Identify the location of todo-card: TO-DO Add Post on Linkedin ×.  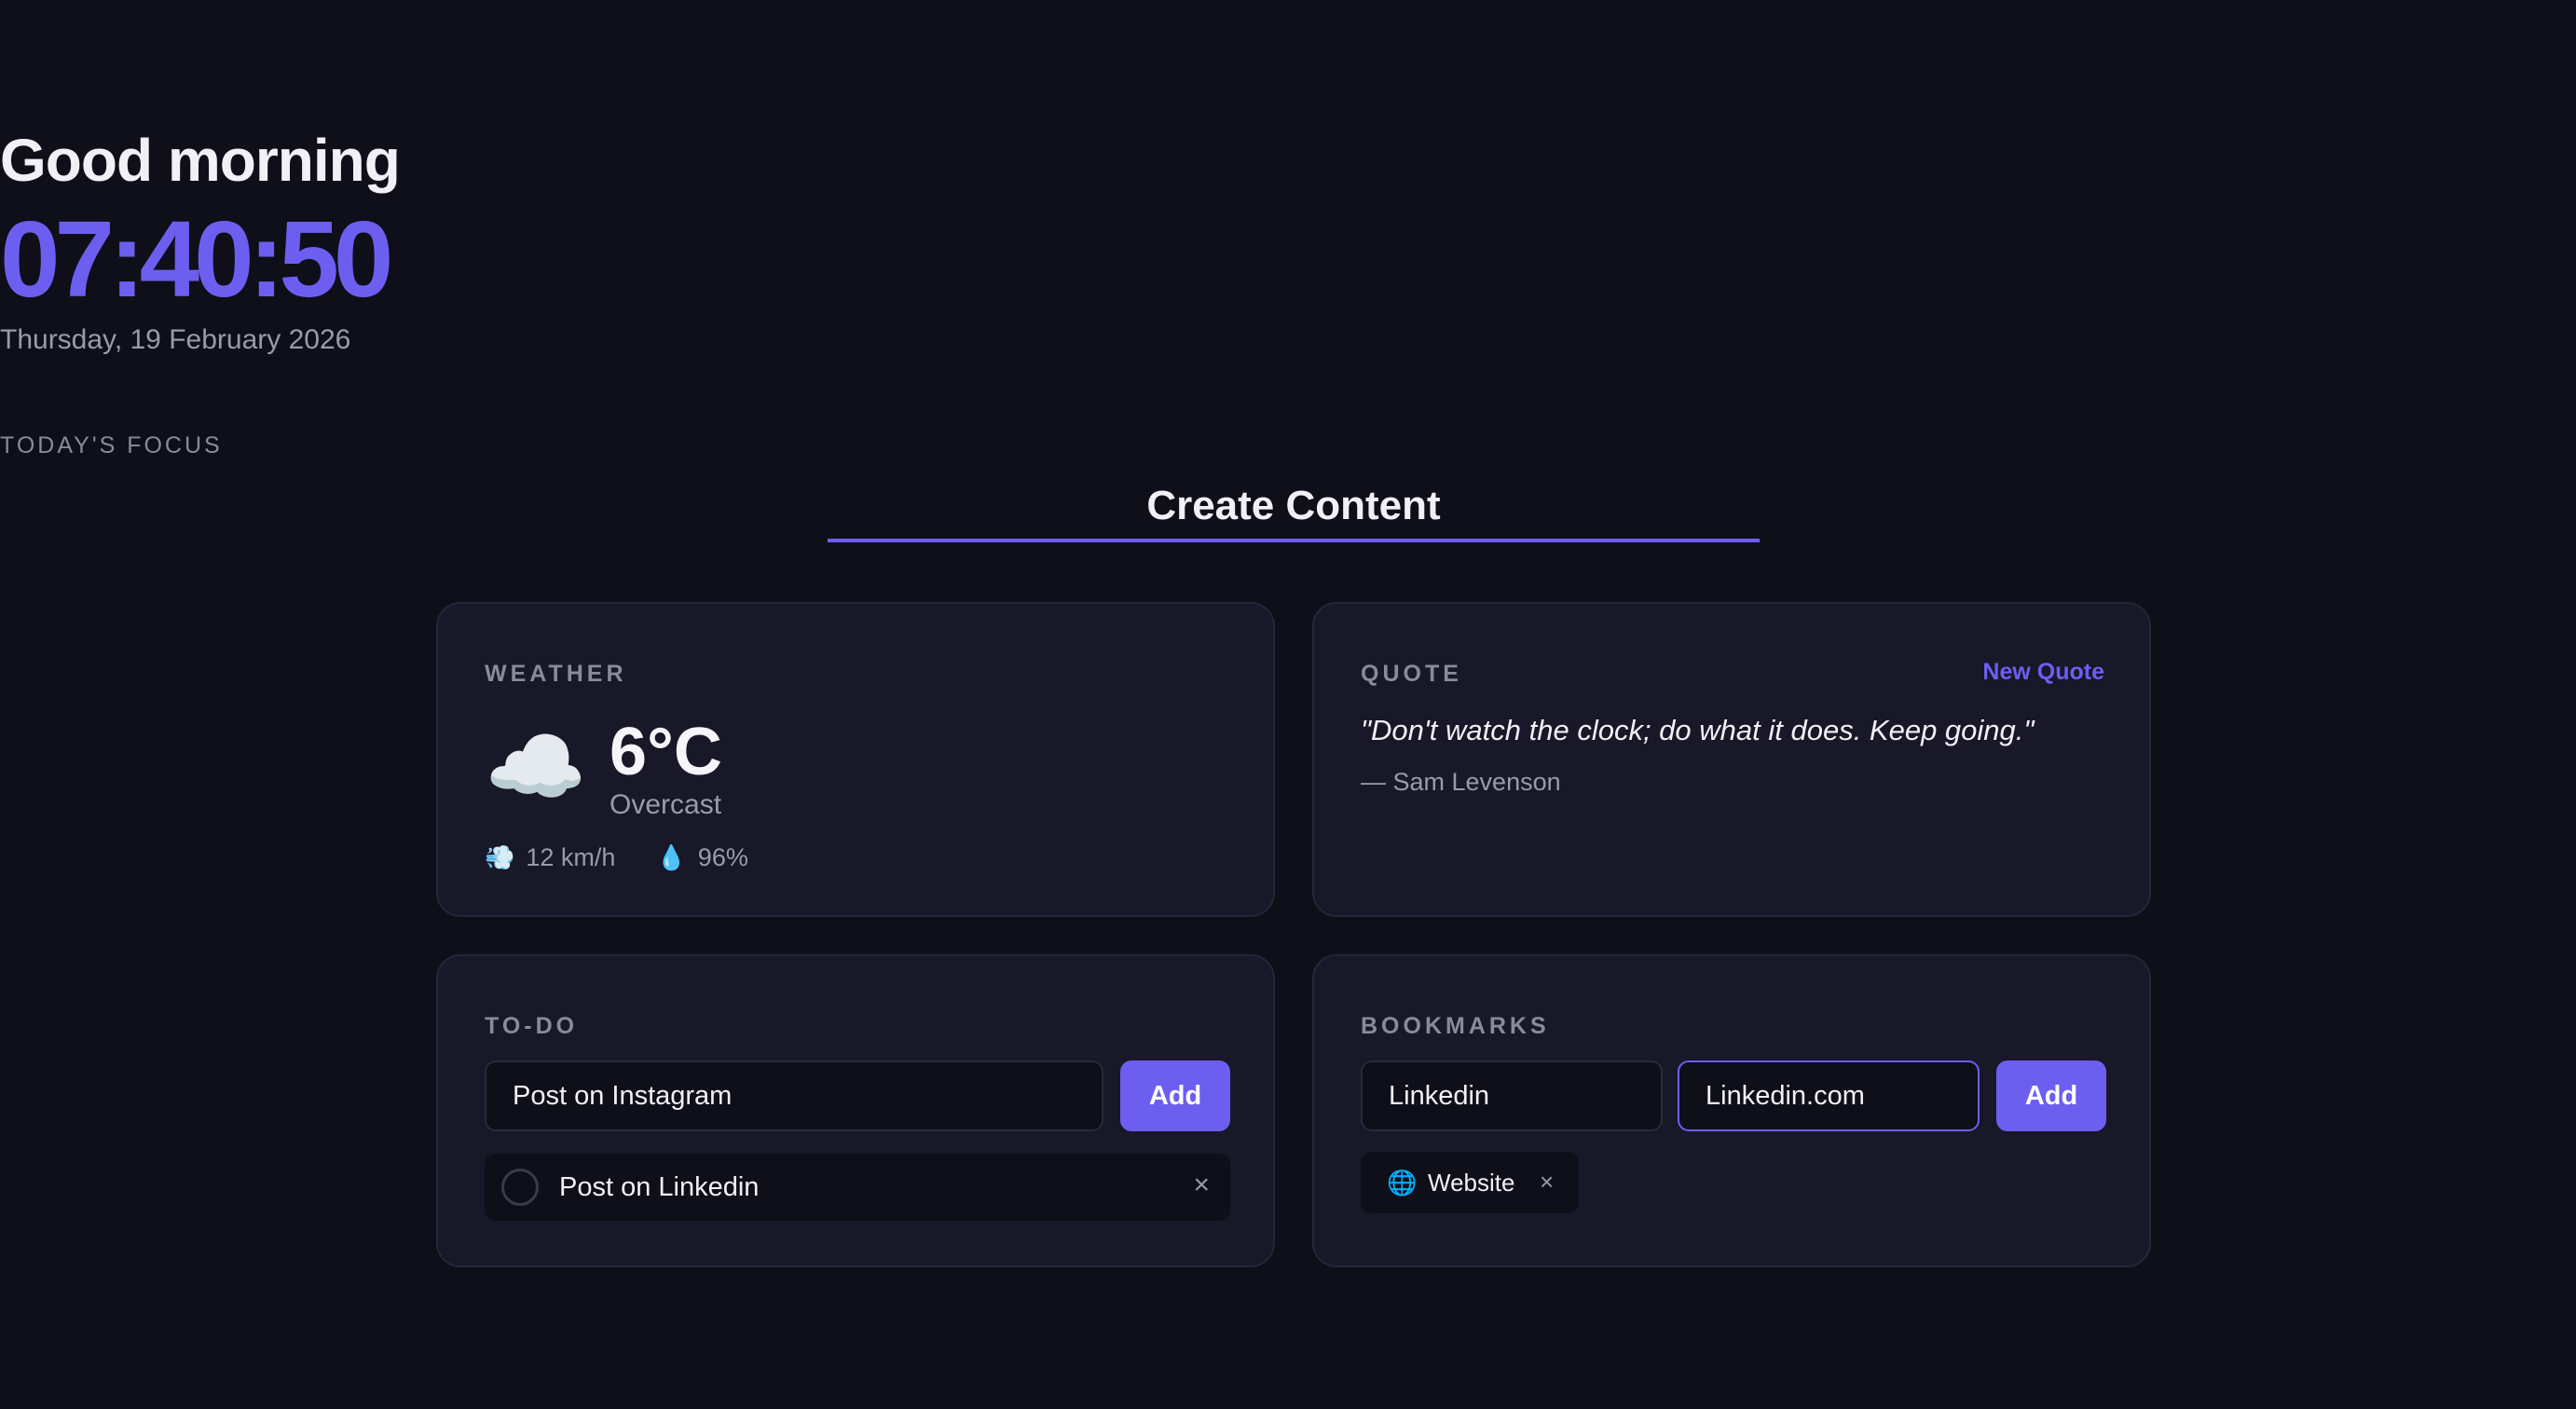
(855, 1110).